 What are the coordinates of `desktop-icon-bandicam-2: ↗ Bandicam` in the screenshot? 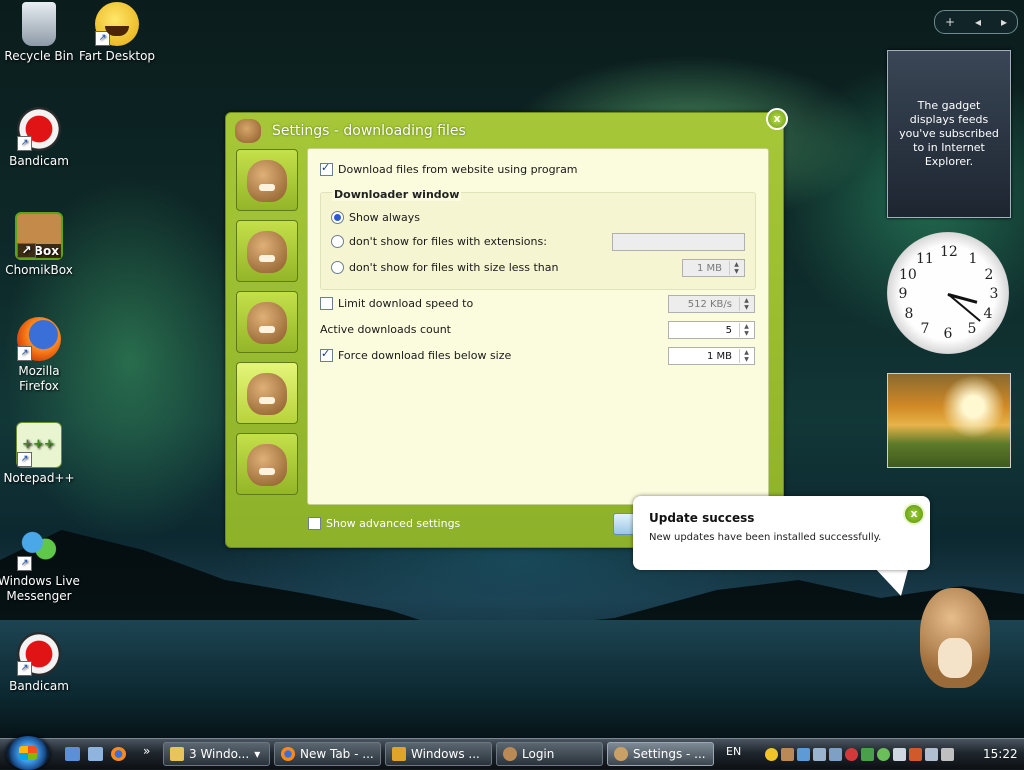 It's located at (42, 663).